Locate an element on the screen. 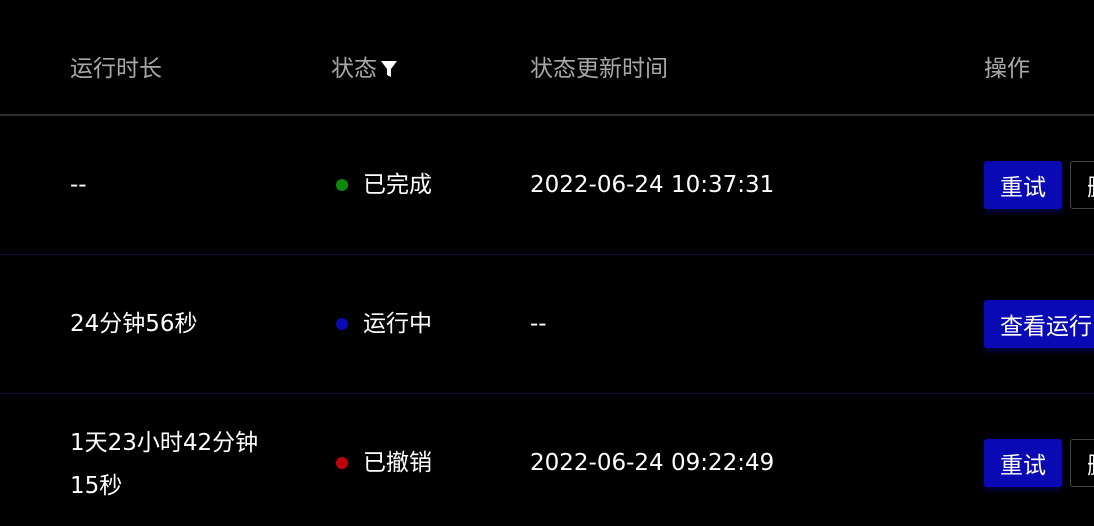 The image size is (1094, 526). view-run-button: 查看运行 is located at coordinates (1039, 324).